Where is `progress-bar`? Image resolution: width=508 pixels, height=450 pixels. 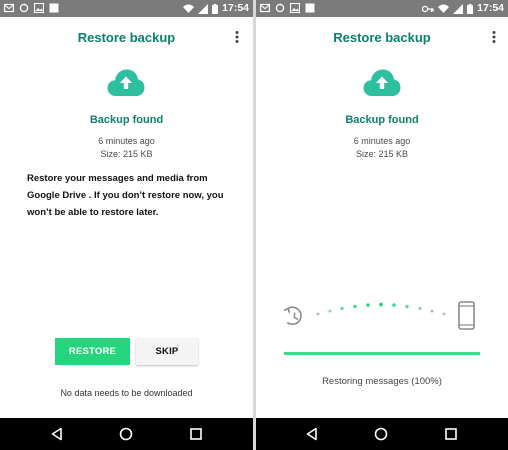
progress-bar is located at coordinates (382, 353).